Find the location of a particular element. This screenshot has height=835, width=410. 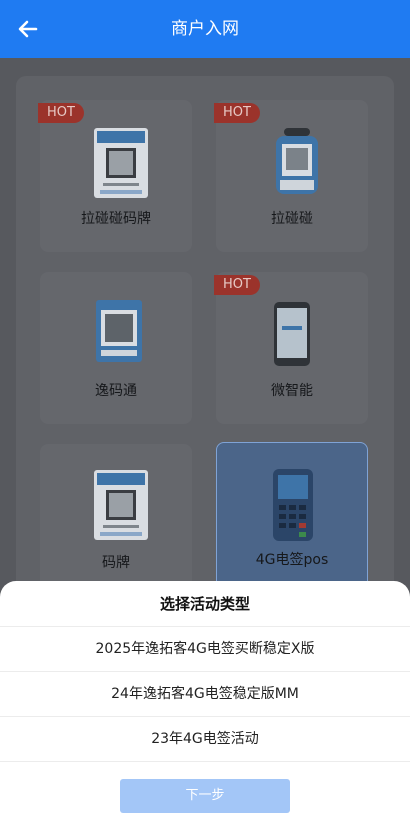

page-title: 商户入网 is located at coordinates (205, 29).